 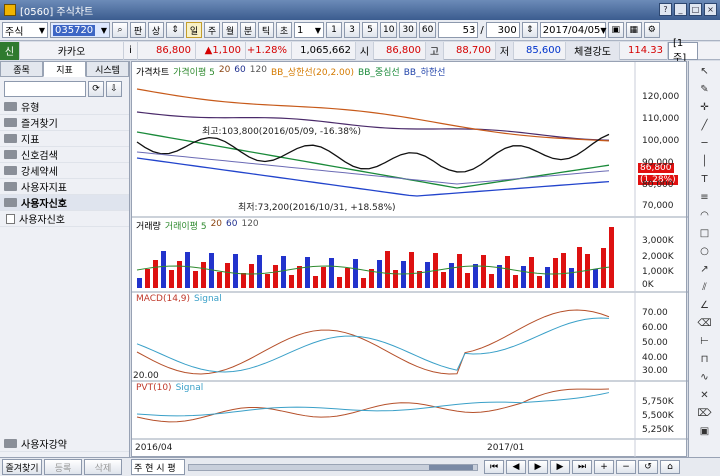 I want to click on maximize-icon: □, so click(x=695, y=9).